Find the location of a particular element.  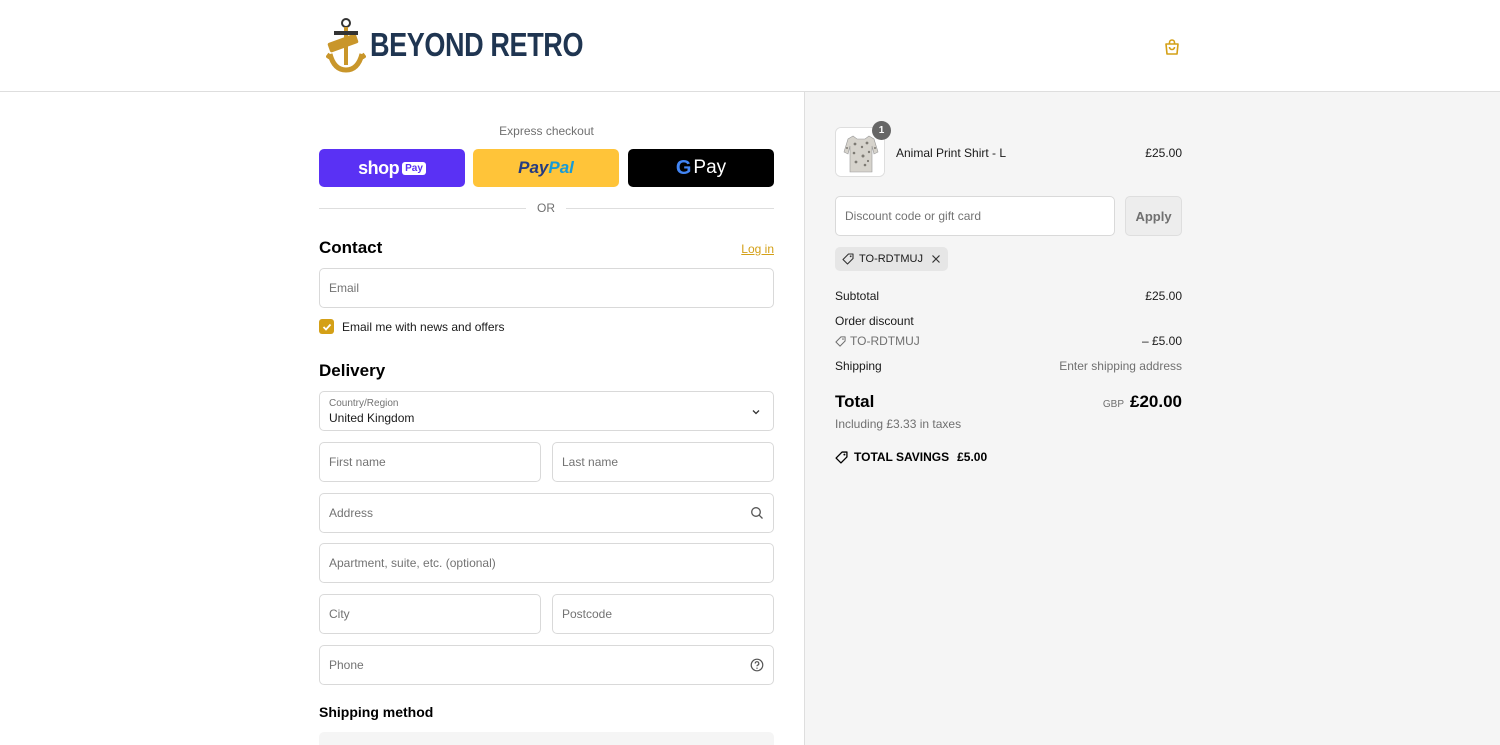

newsletter-label: Email me with news and offers is located at coordinates (423, 326).